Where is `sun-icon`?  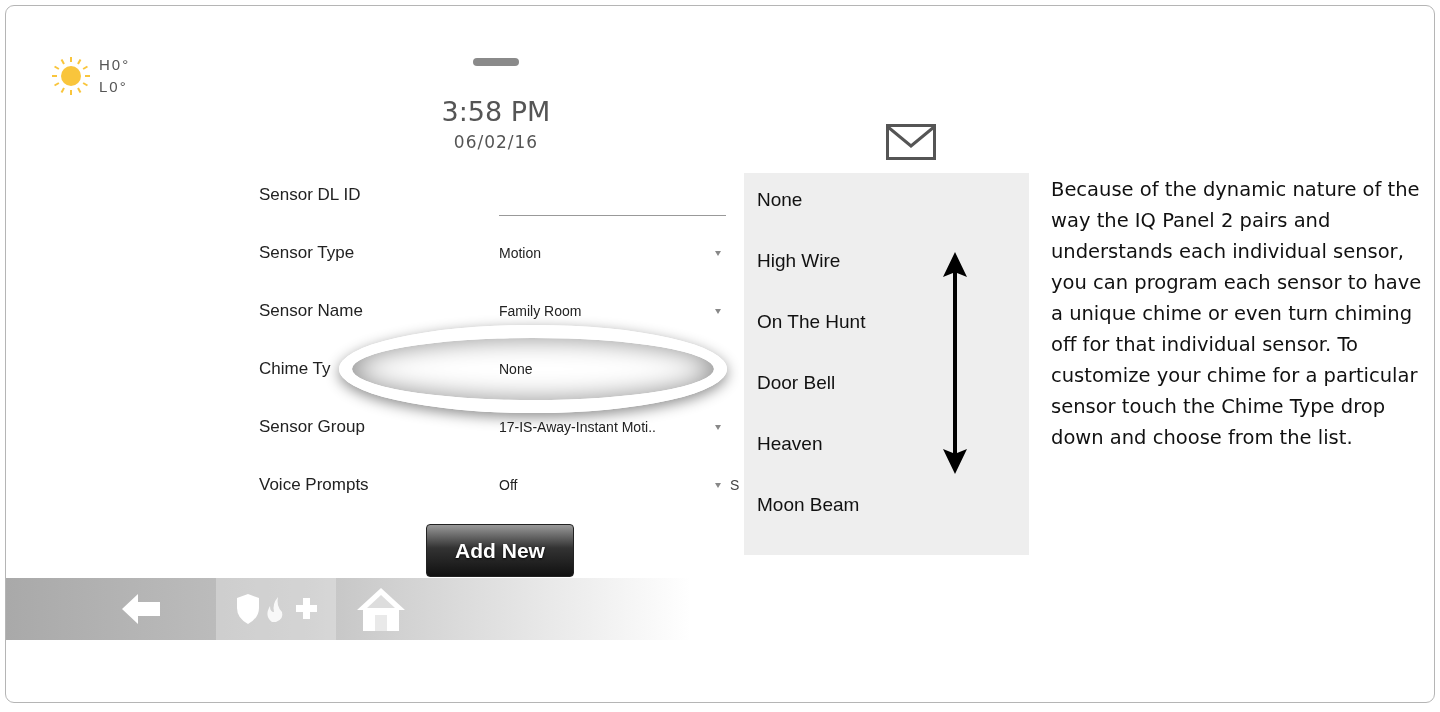
sun-icon is located at coordinates (71, 76).